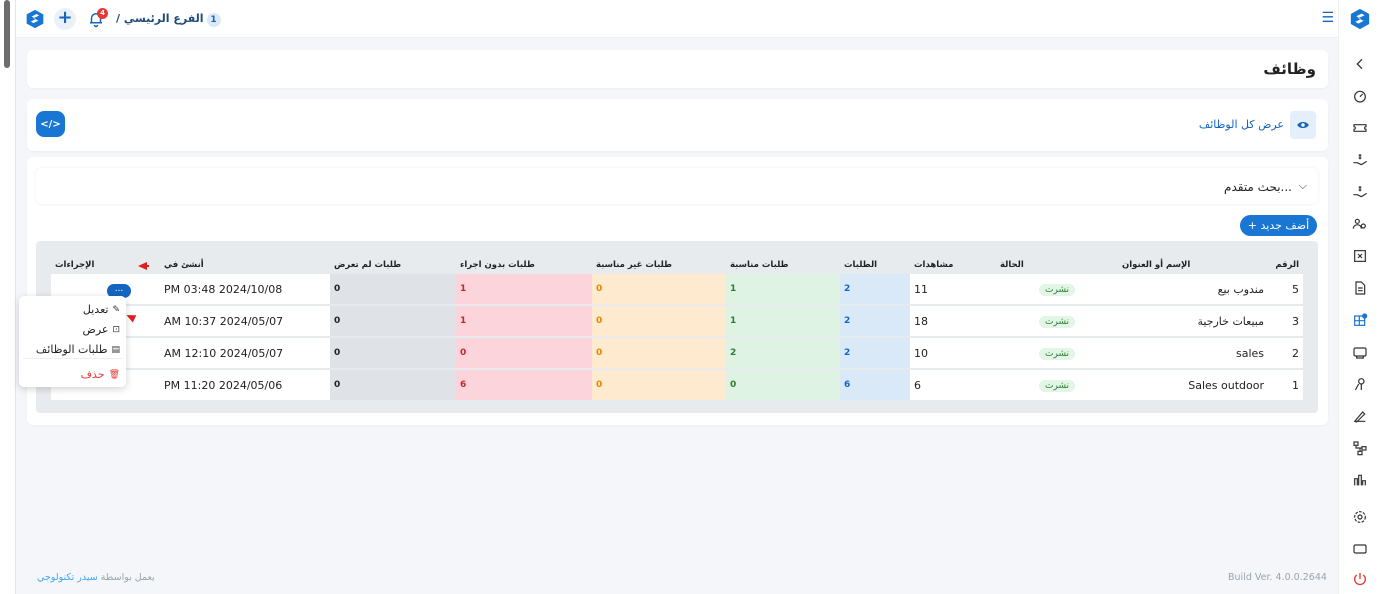 This screenshot has width=1380, height=594. Describe the element at coordinates (1302, 185) in the screenshot. I see `chevron-down-icon: ⌵` at that location.